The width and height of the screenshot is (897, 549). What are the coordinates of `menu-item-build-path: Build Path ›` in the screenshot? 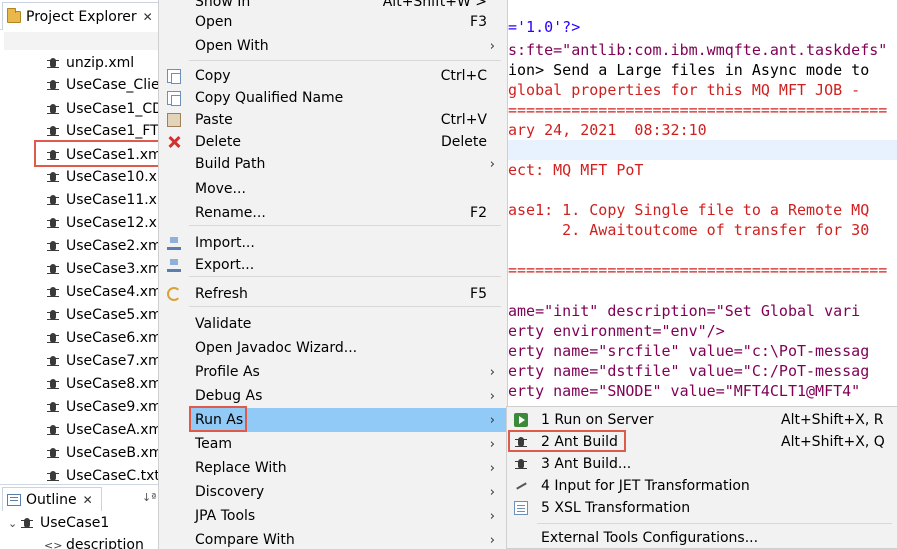 It's located at (333, 164).